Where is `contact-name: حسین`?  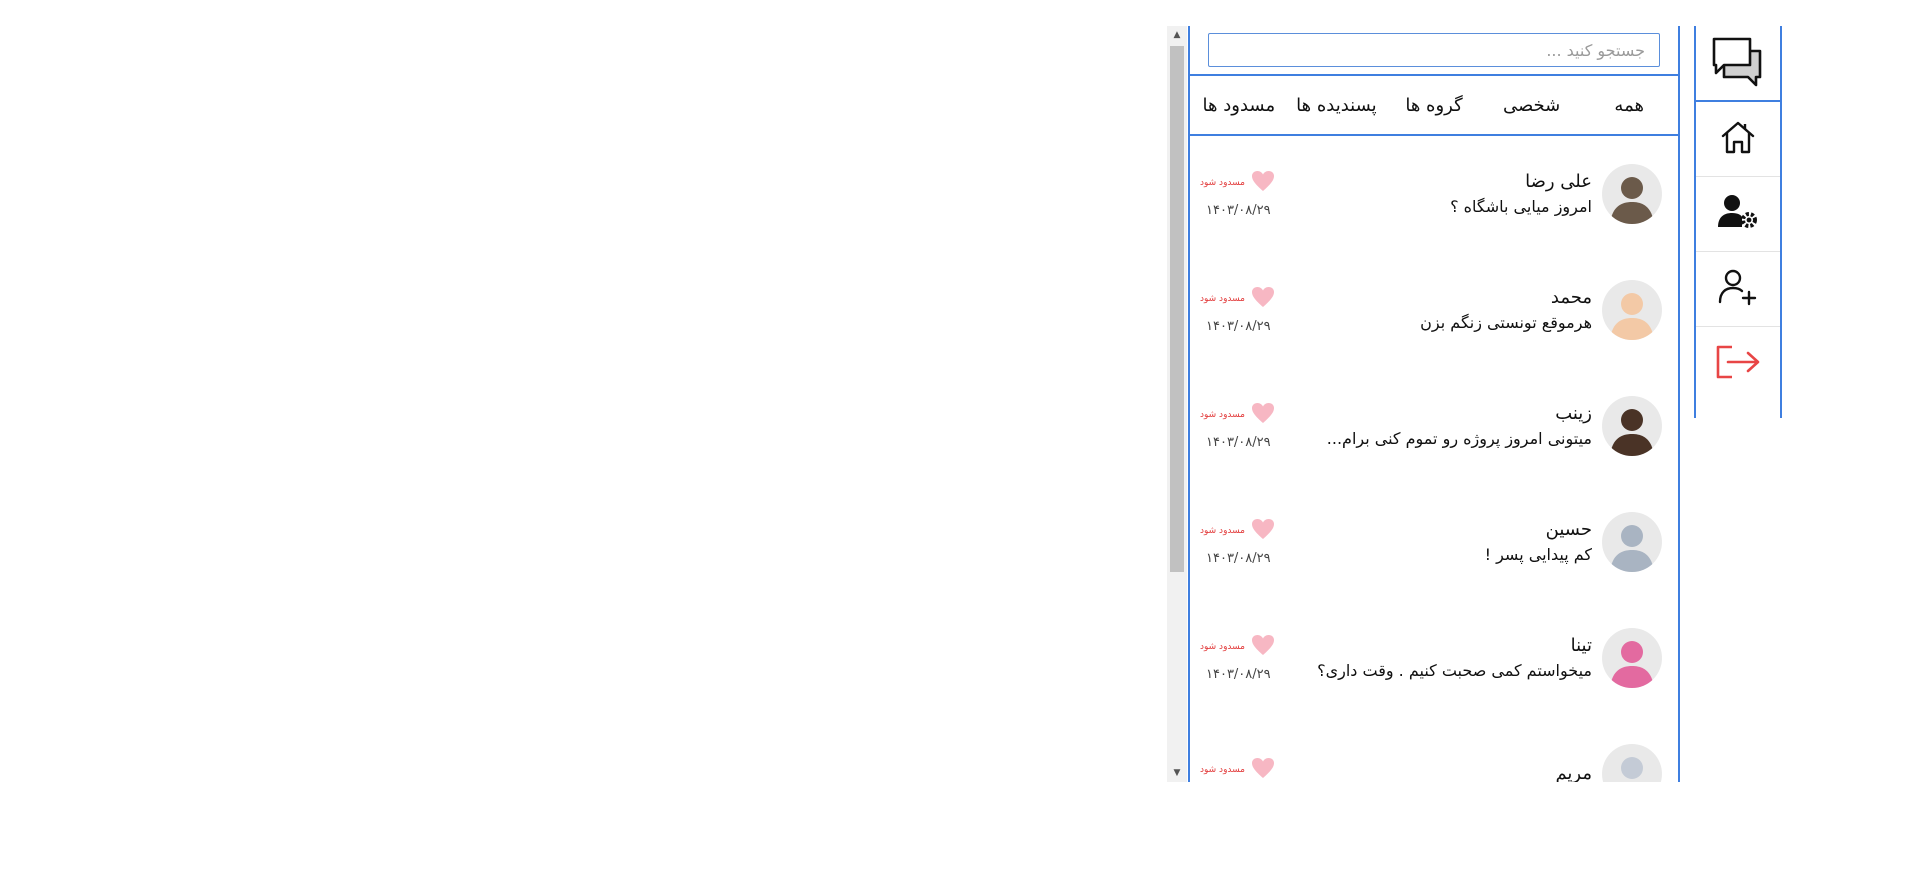
contact-name: حسین is located at coordinates (1568, 529).